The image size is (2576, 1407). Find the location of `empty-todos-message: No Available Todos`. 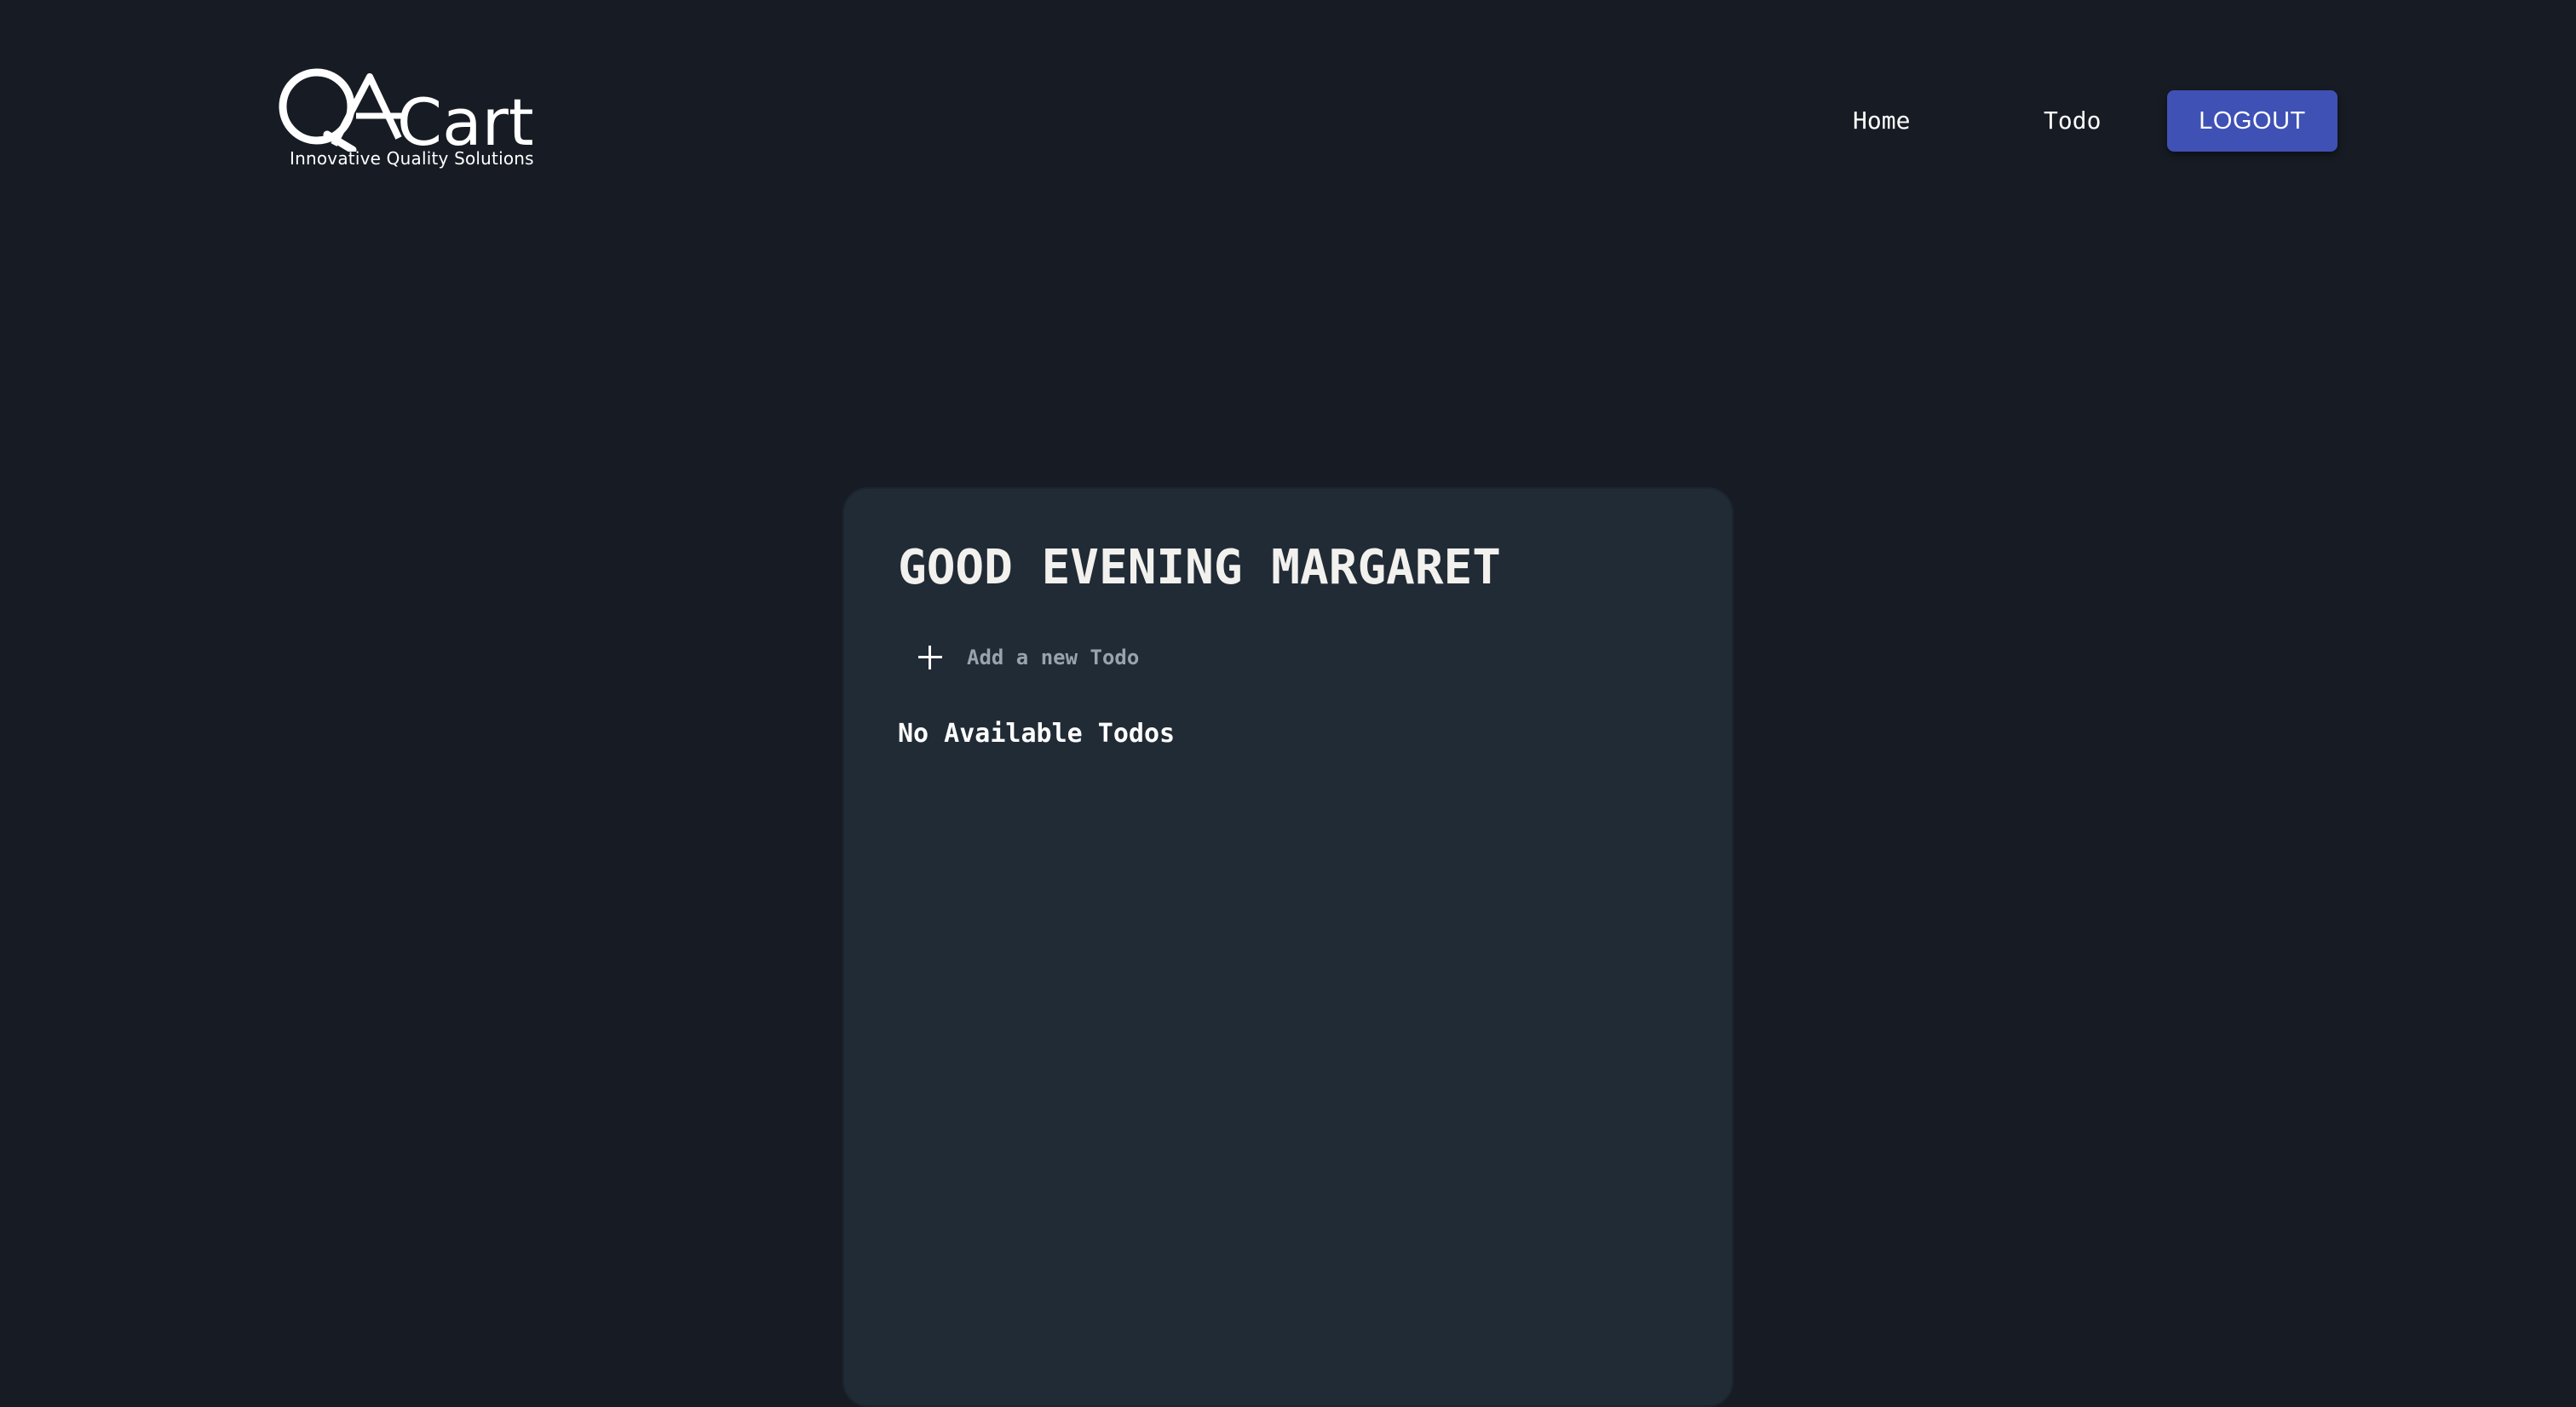

empty-todos-message: No Available Todos is located at coordinates (1037, 734).